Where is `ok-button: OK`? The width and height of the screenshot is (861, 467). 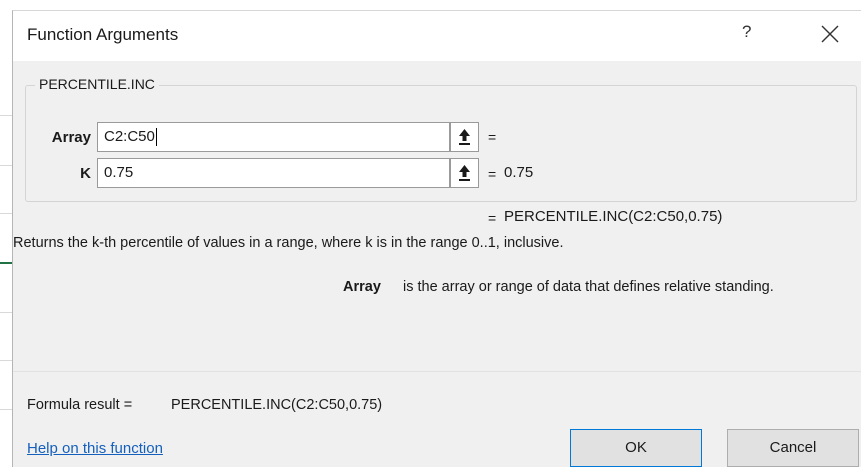 ok-button: OK is located at coordinates (636, 448).